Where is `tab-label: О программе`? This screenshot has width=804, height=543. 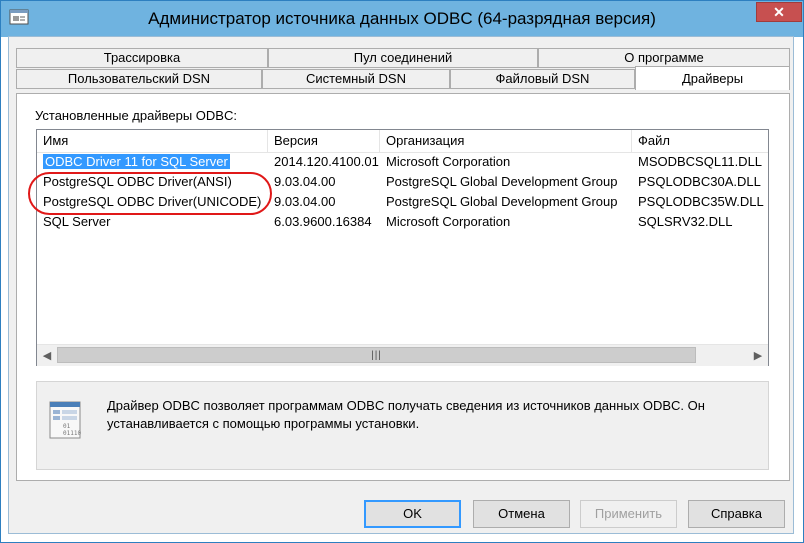 tab-label: О программе is located at coordinates (664, 57).